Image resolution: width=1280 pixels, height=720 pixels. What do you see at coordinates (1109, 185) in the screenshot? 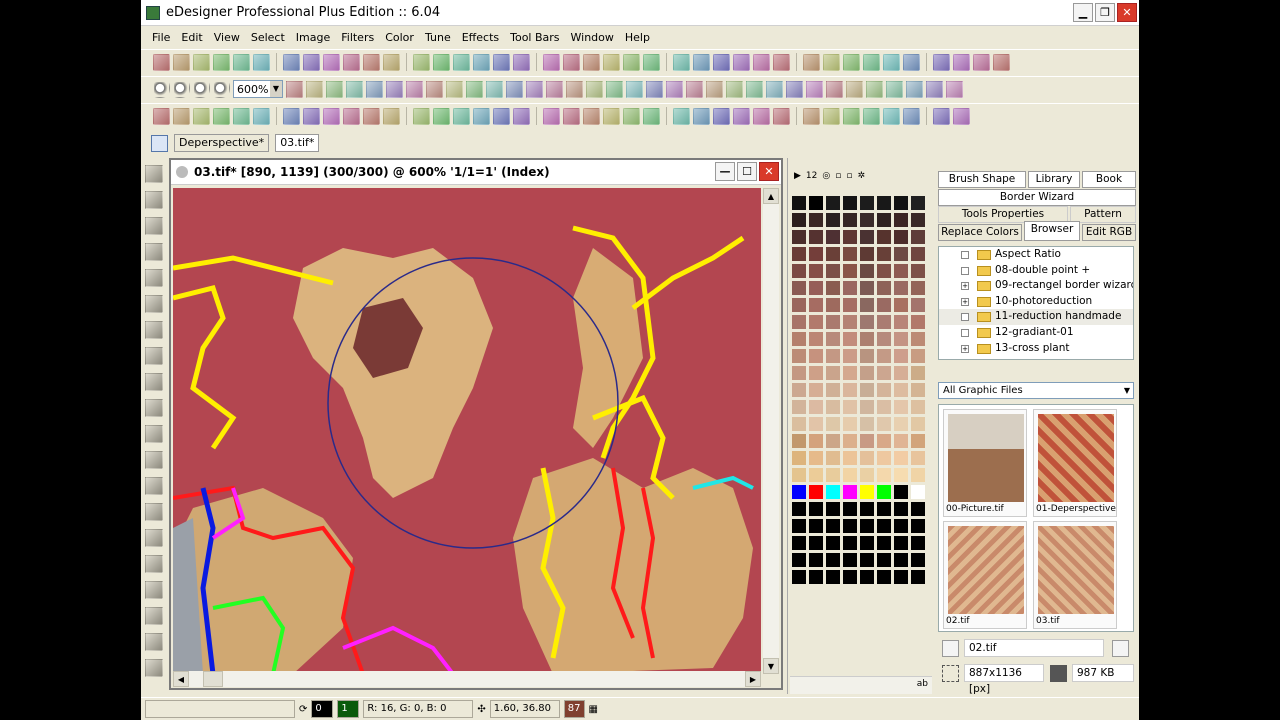
I see `tab-book-shelf: Book Shelf` at bounding box center [1109, 185].